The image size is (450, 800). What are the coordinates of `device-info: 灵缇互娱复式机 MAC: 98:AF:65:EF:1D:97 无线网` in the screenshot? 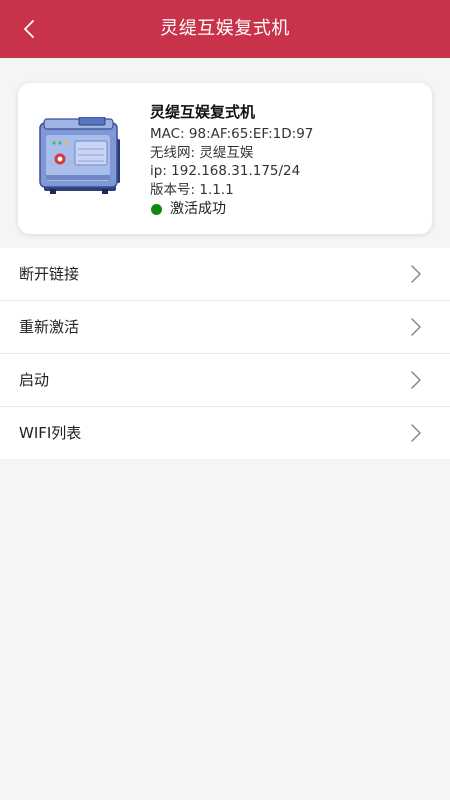 It's located at (285, 161).